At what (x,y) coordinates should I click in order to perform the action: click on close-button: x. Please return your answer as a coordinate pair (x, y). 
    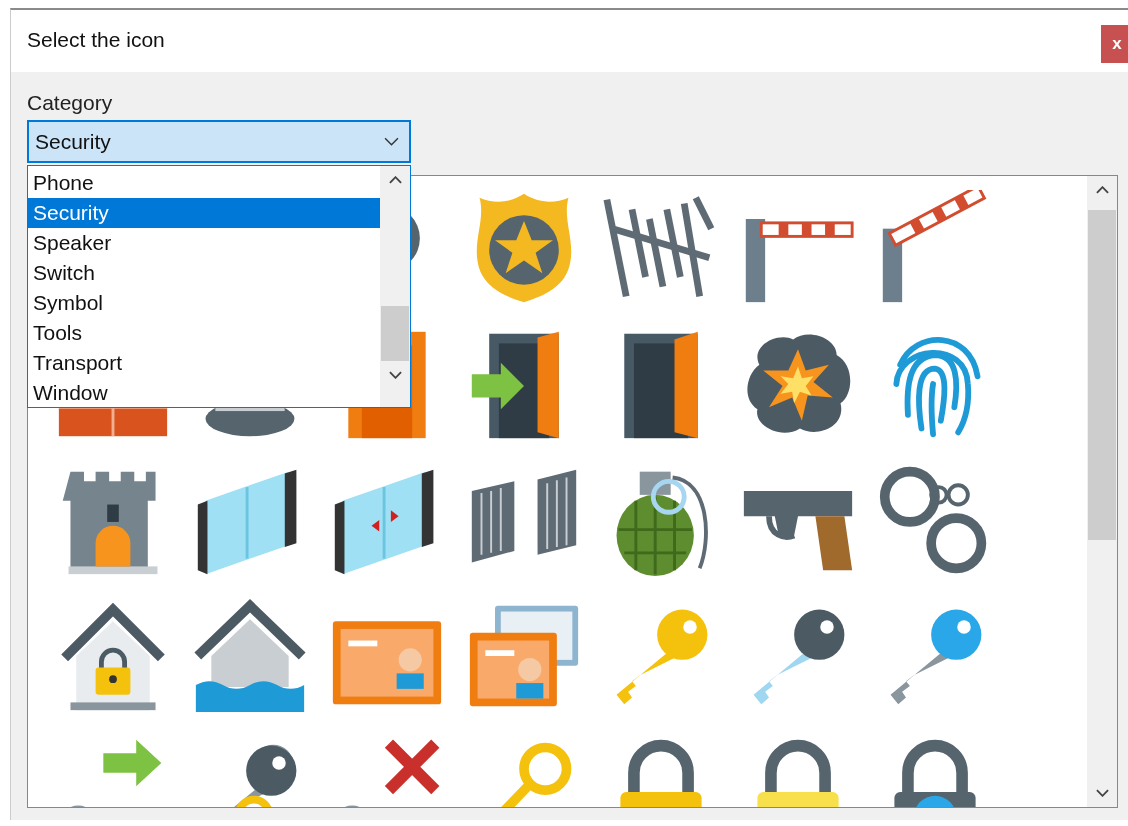
    Looking at the image, I should click on (1114, 44).